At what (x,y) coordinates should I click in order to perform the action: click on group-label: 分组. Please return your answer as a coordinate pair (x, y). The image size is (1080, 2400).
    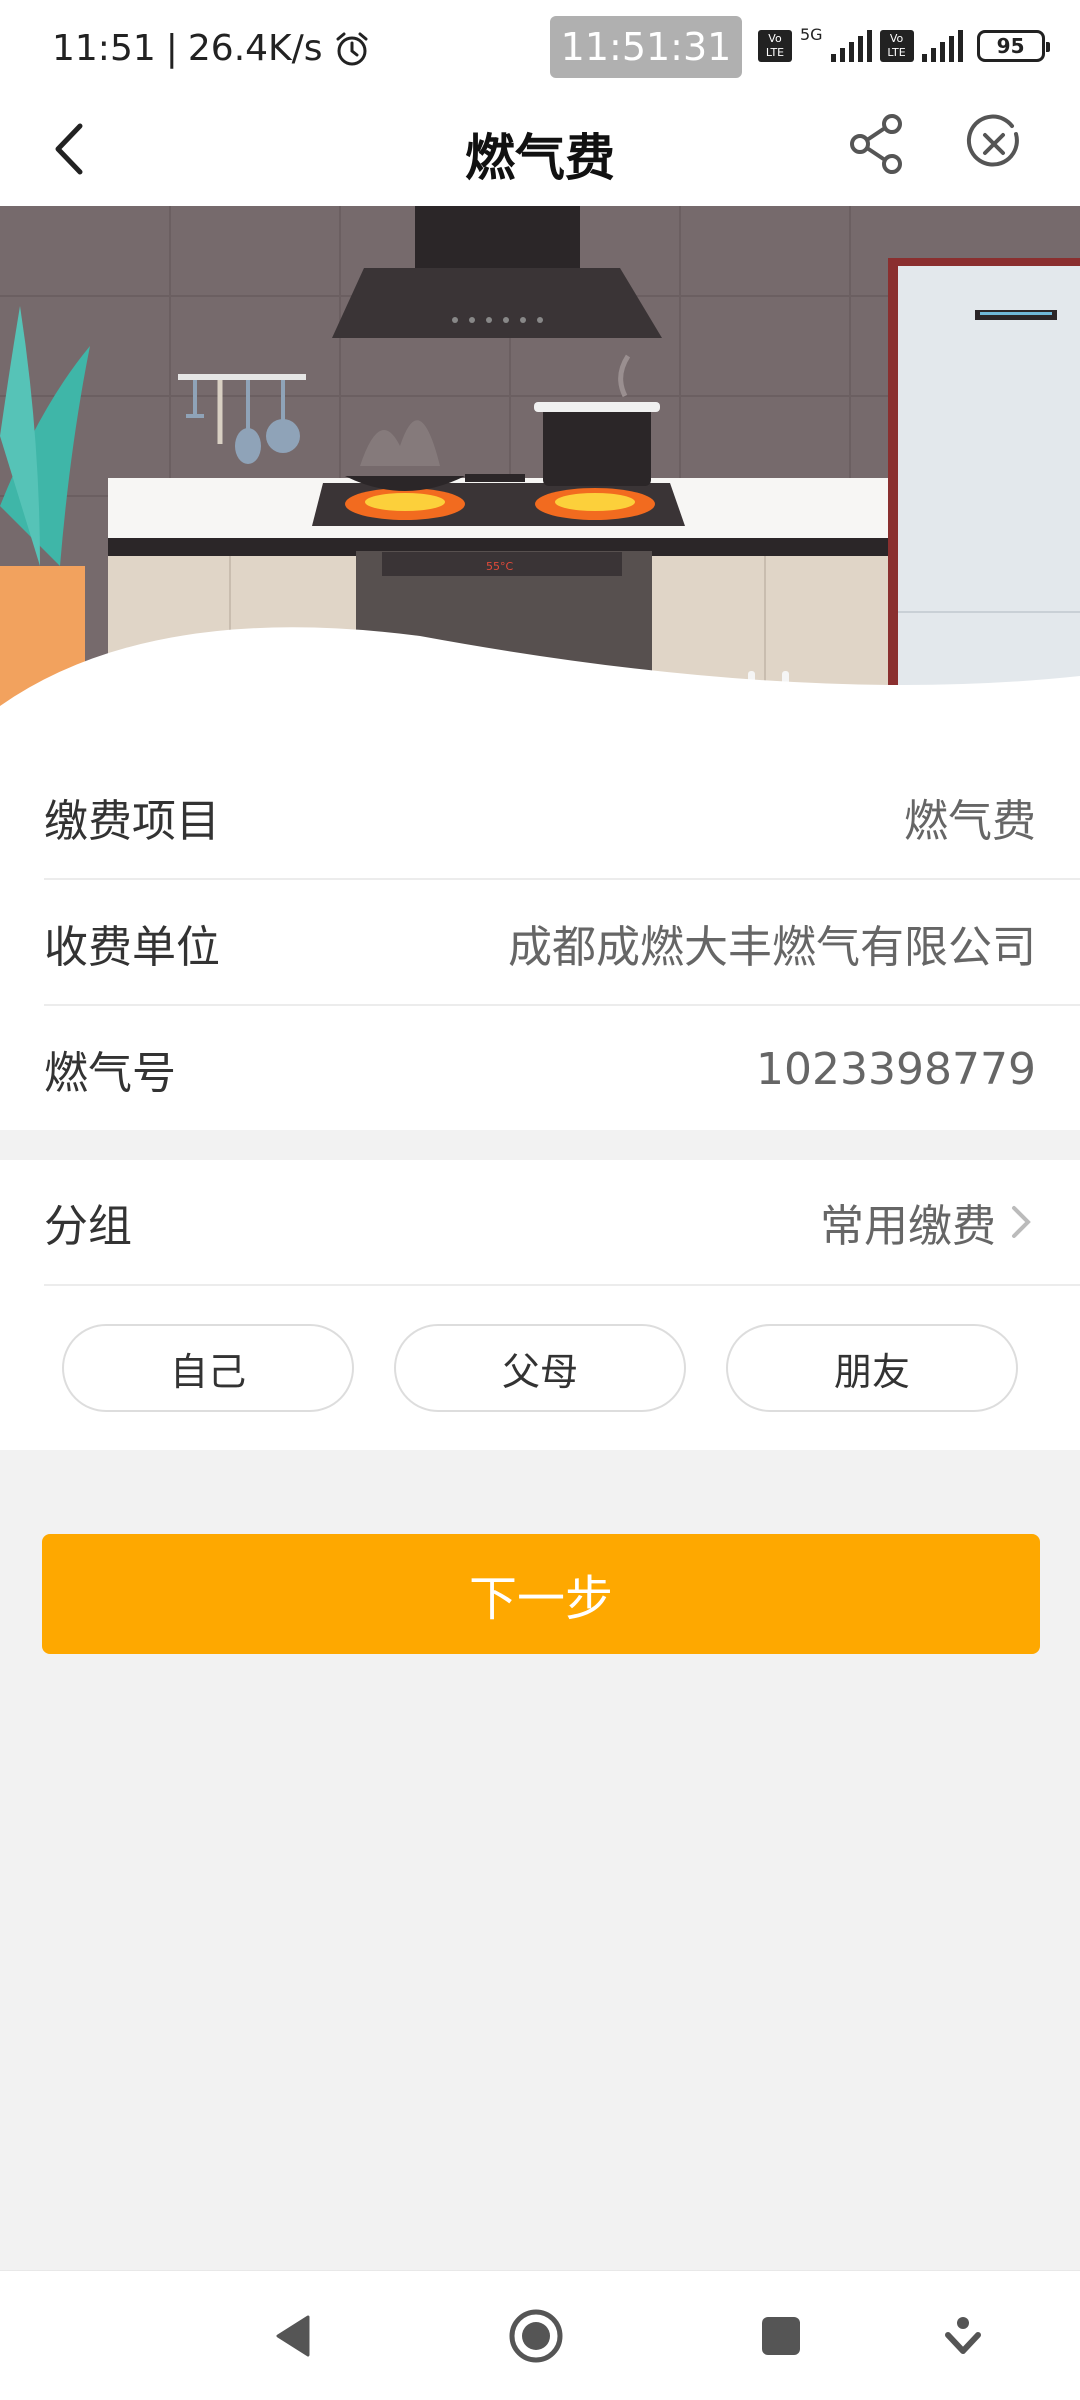
    Looking at the image, I should click on (88, 1226).